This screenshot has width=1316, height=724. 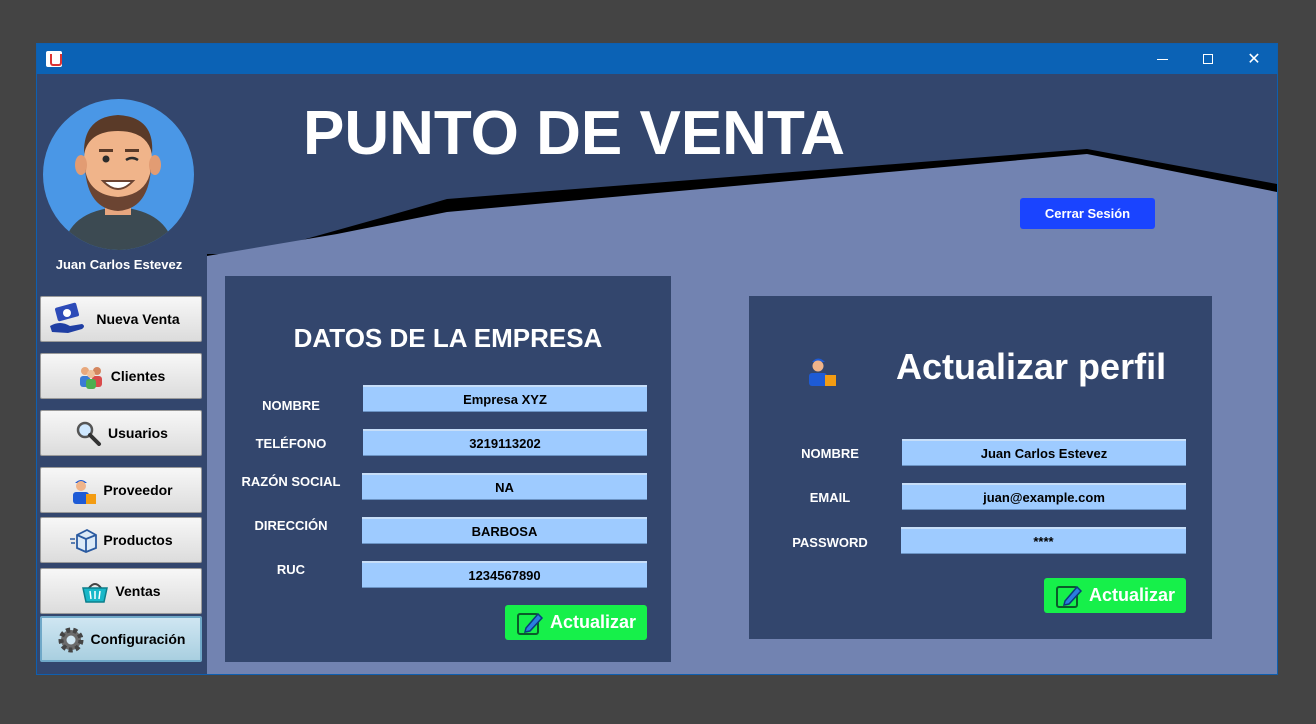 What do you see at coordinates (1043, 540) in the screenshot?
I see `profile-password-field: ****` at bounding box center [1043, 540].